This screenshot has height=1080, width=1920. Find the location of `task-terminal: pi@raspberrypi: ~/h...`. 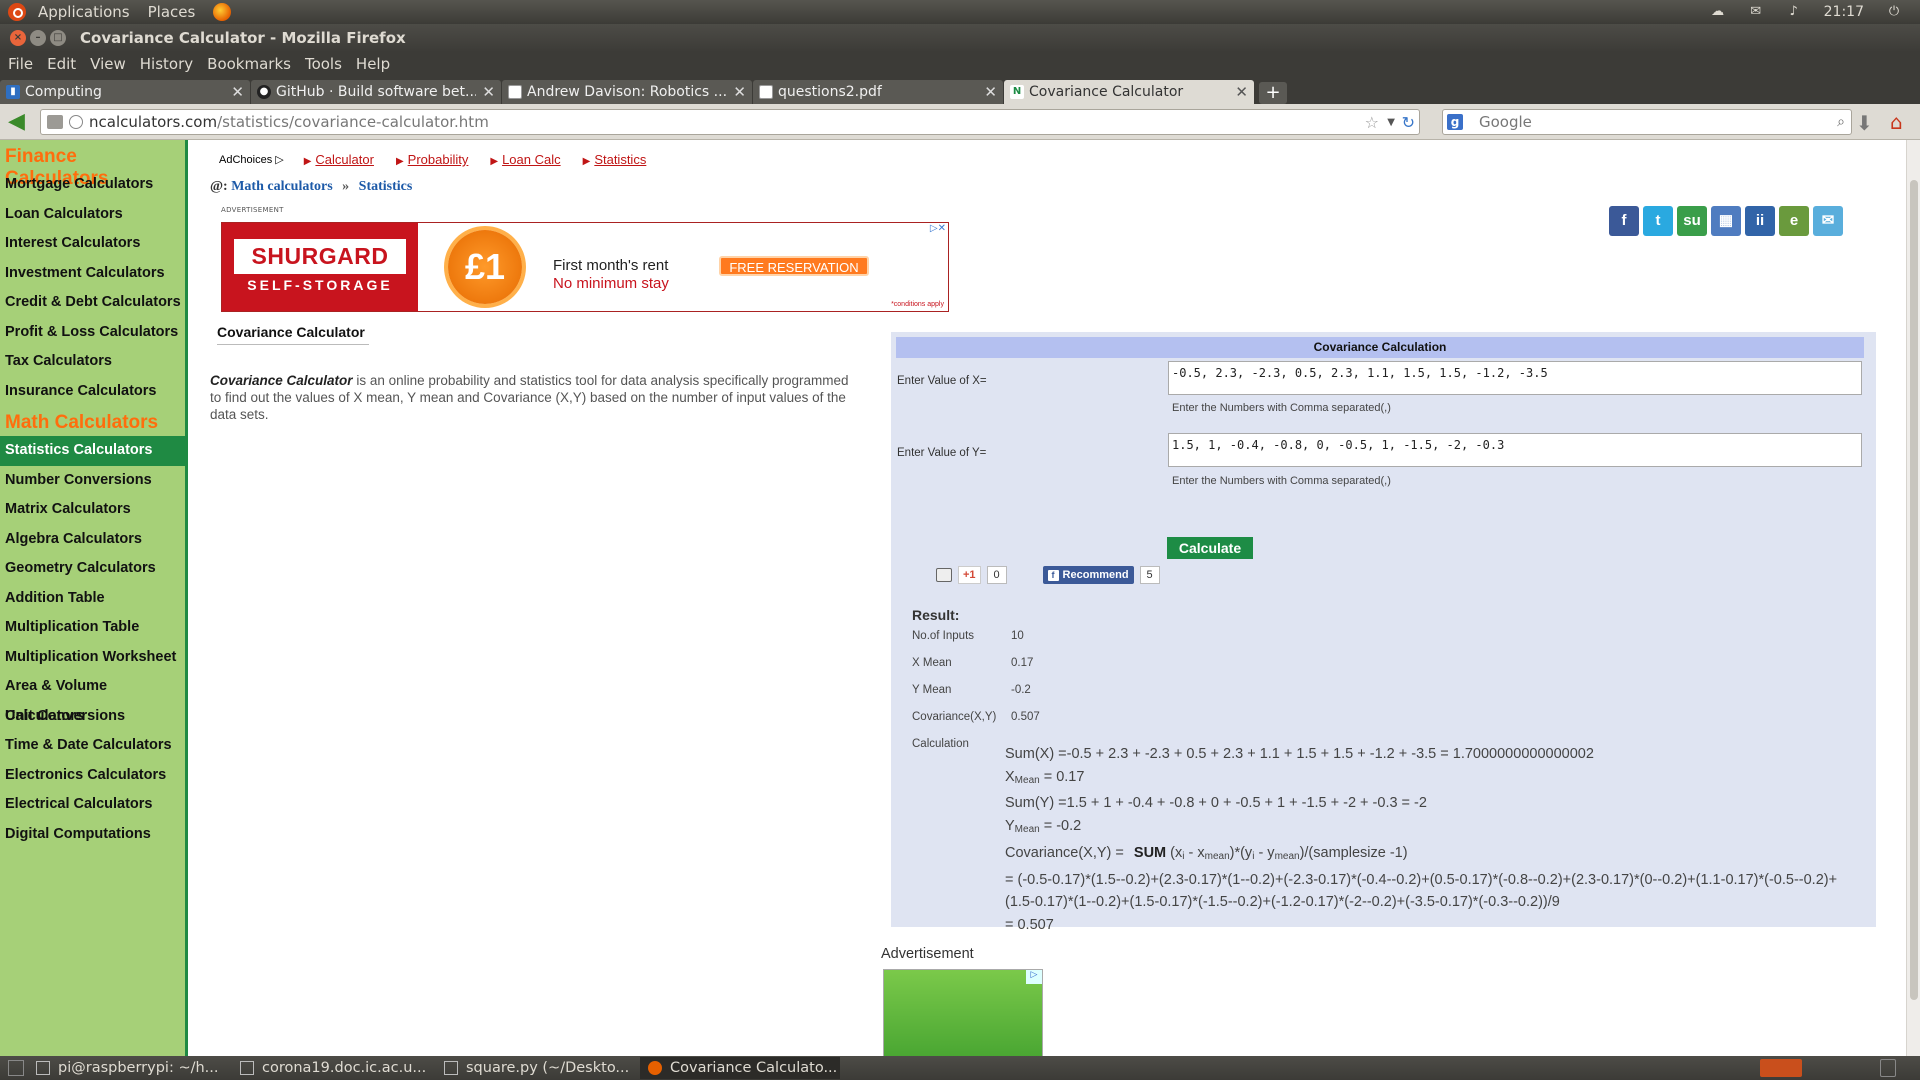

task-terminal: pi@raspberrypi: ~/h... is located at coordinates (128, 1068).